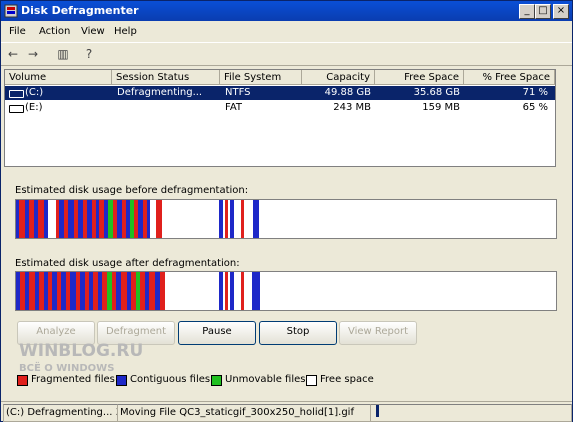 The image size is (573, 422). Describe the element at coordinates (34, 107) in the screenshot. I see `cell-volume: (E:)` at that location.